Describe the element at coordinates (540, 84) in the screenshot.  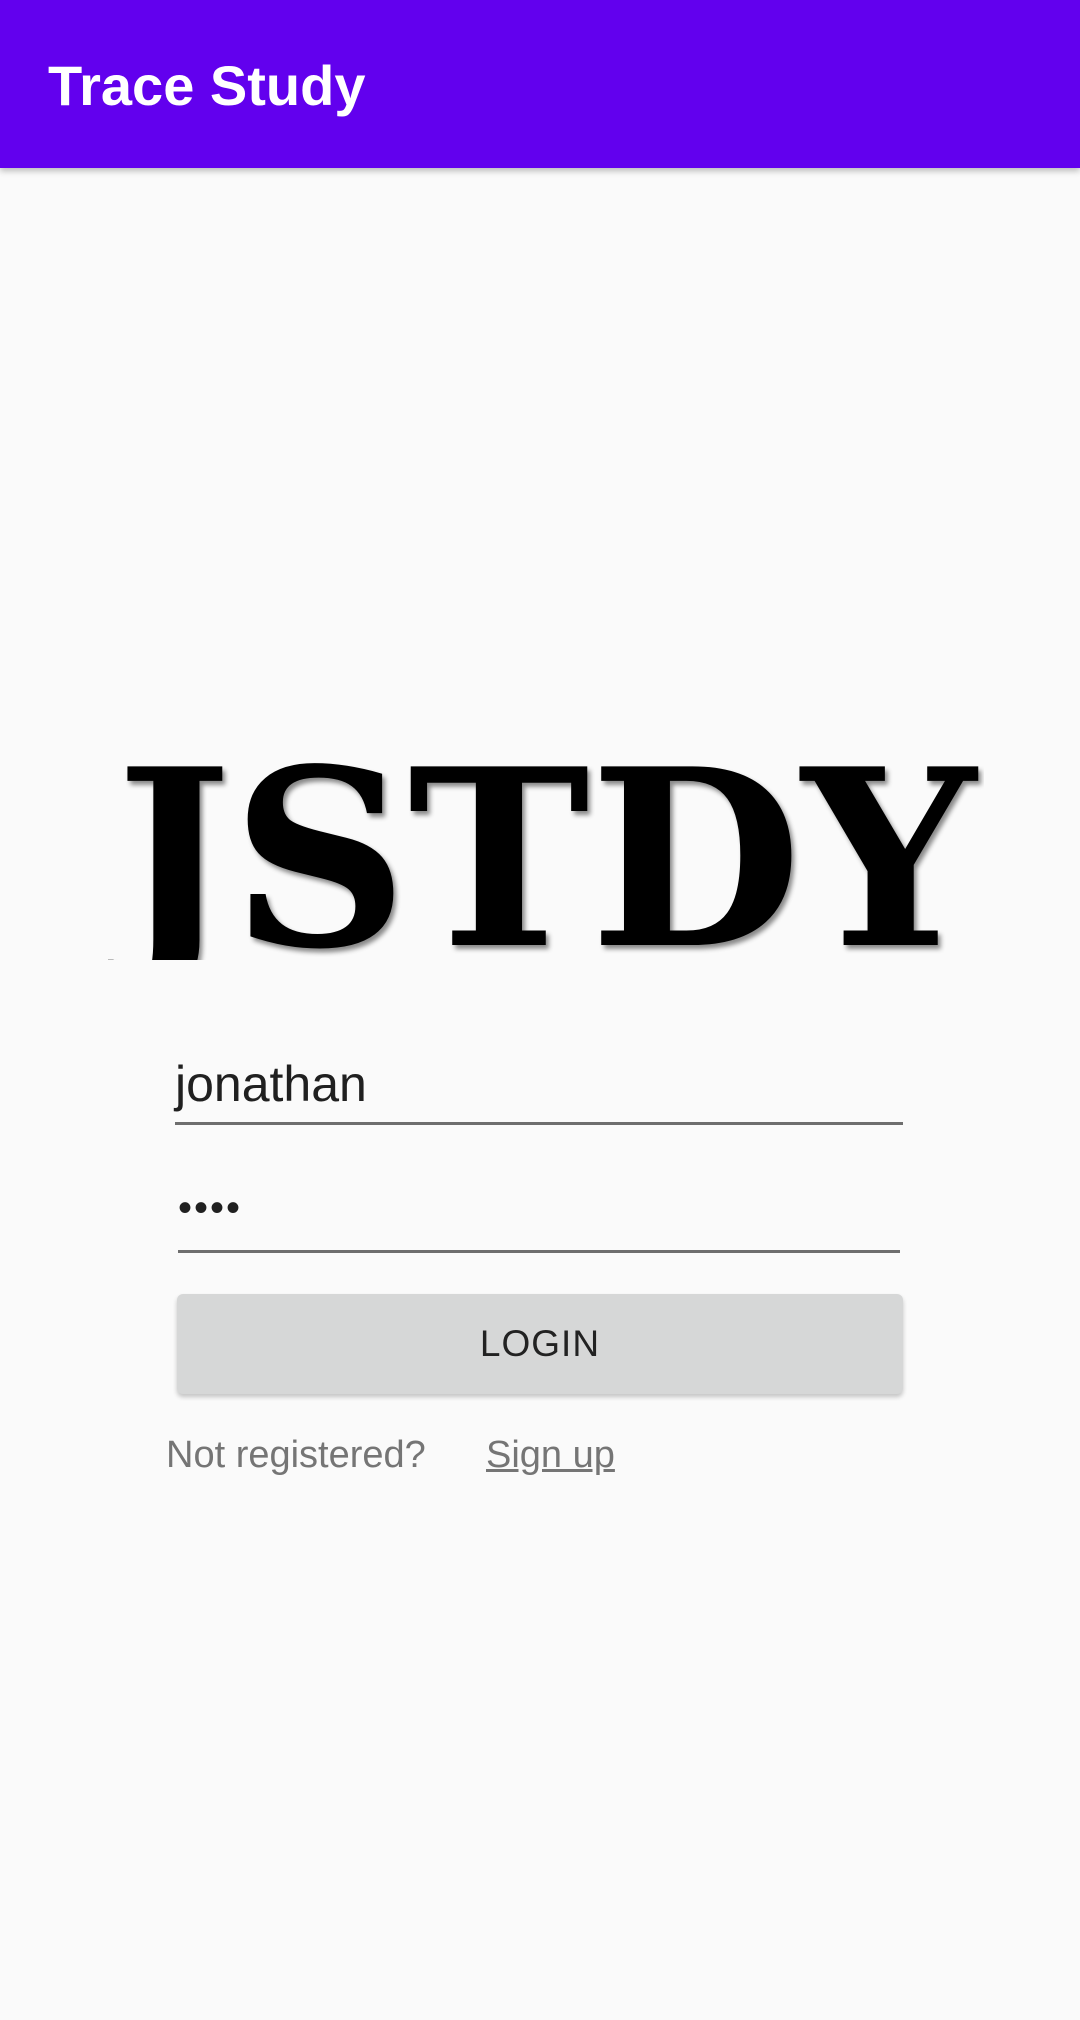
I see `app-bar: Trace Study` at that location.